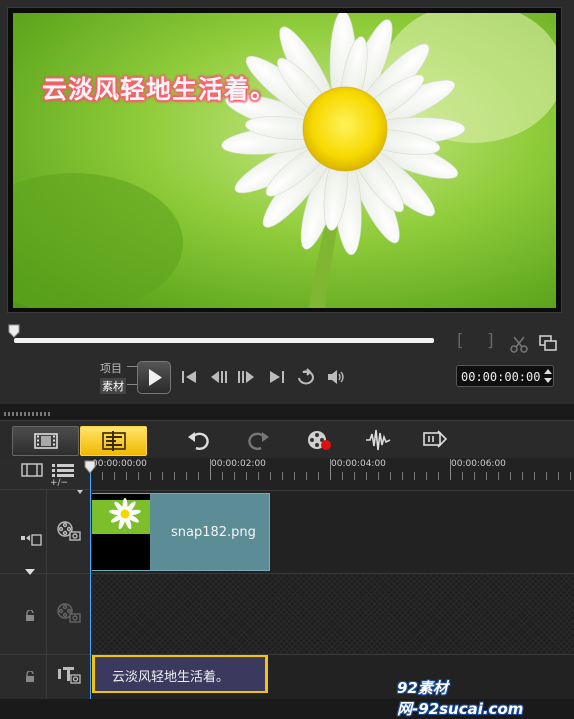 Image resolution: width=574 pixels, height=719 pixels. Describe the element at coordinates (358, 464) in the screenshot. I see `ruler-tick-label: 00:00:04:00` at that location.